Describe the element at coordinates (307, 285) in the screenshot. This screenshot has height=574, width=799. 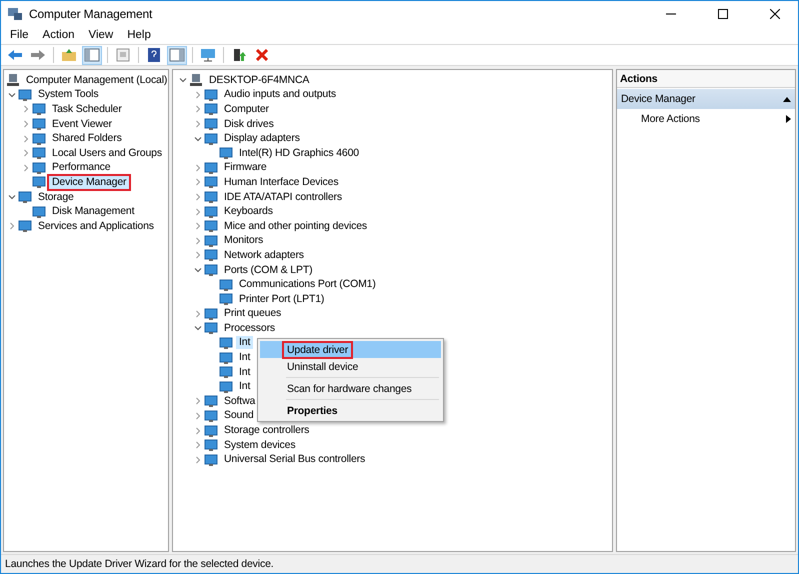
I see `tree-item: Communications Port (COM1)` at that location.